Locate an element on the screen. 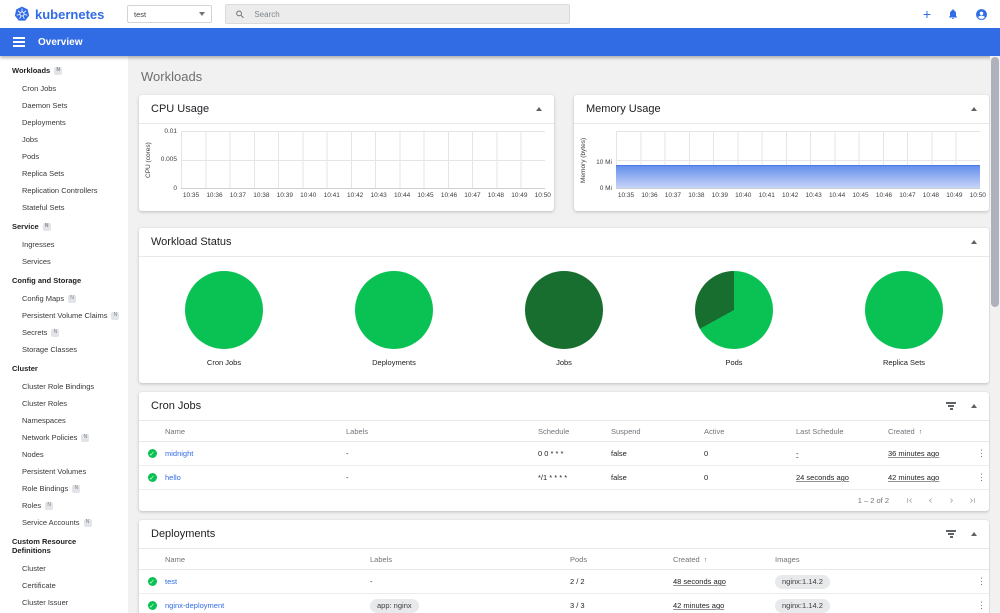 Image resolution: width=1000 pixels, height=613 pixels. sidebar-item-custom-resource-definitions: Custom Resource Definitions is located at coordinates (64, 545).